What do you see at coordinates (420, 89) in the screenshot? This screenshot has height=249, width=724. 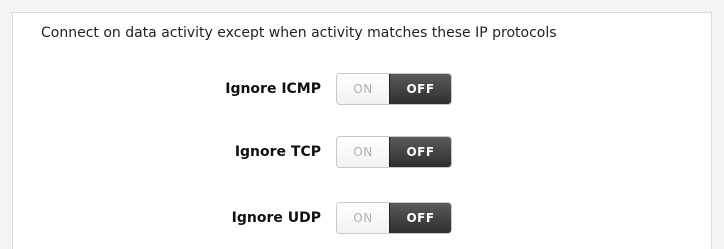 I see `ignore-icmp-off-option: OFF` at bounding box center [420, 89].